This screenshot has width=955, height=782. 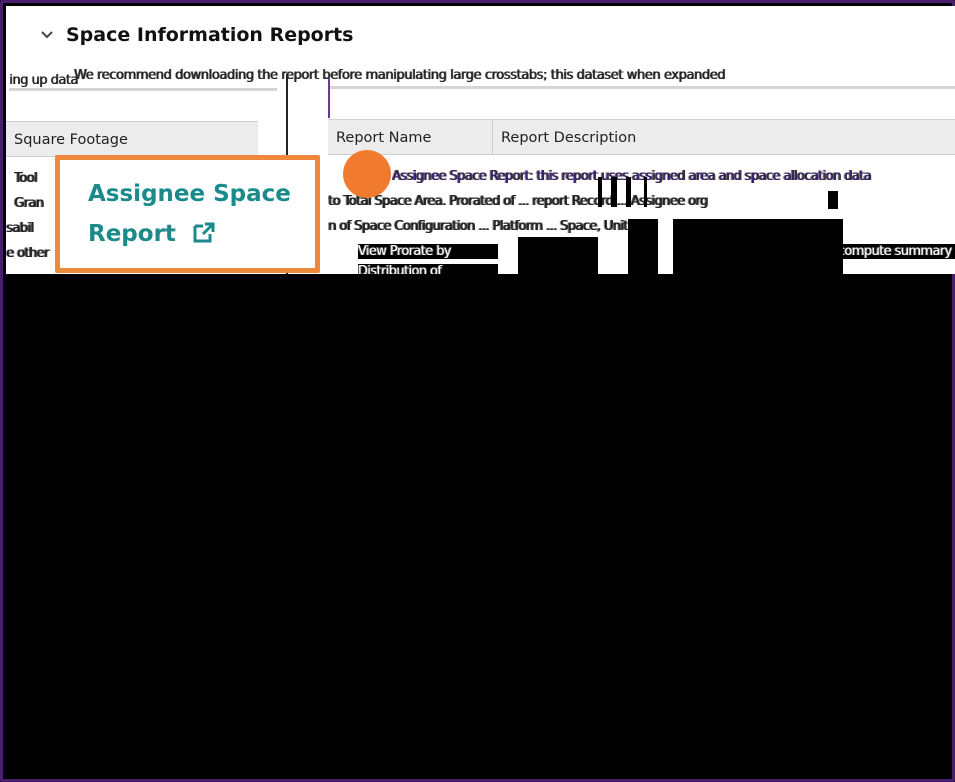 I want to click on table-row: e other, so click(x=27, y=253).